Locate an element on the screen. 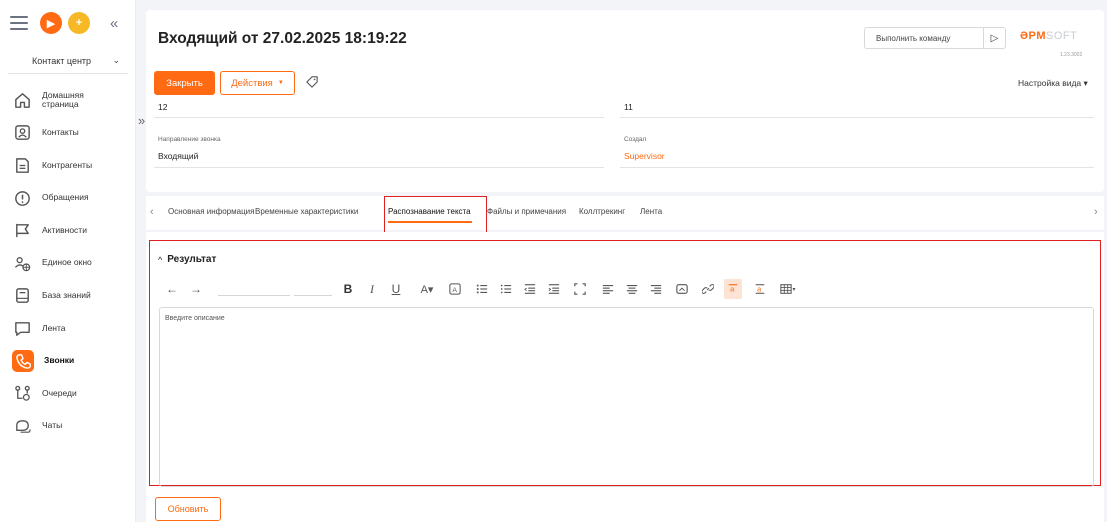  sidebar-item-activities: Активности is located at coordinates (68, 230).